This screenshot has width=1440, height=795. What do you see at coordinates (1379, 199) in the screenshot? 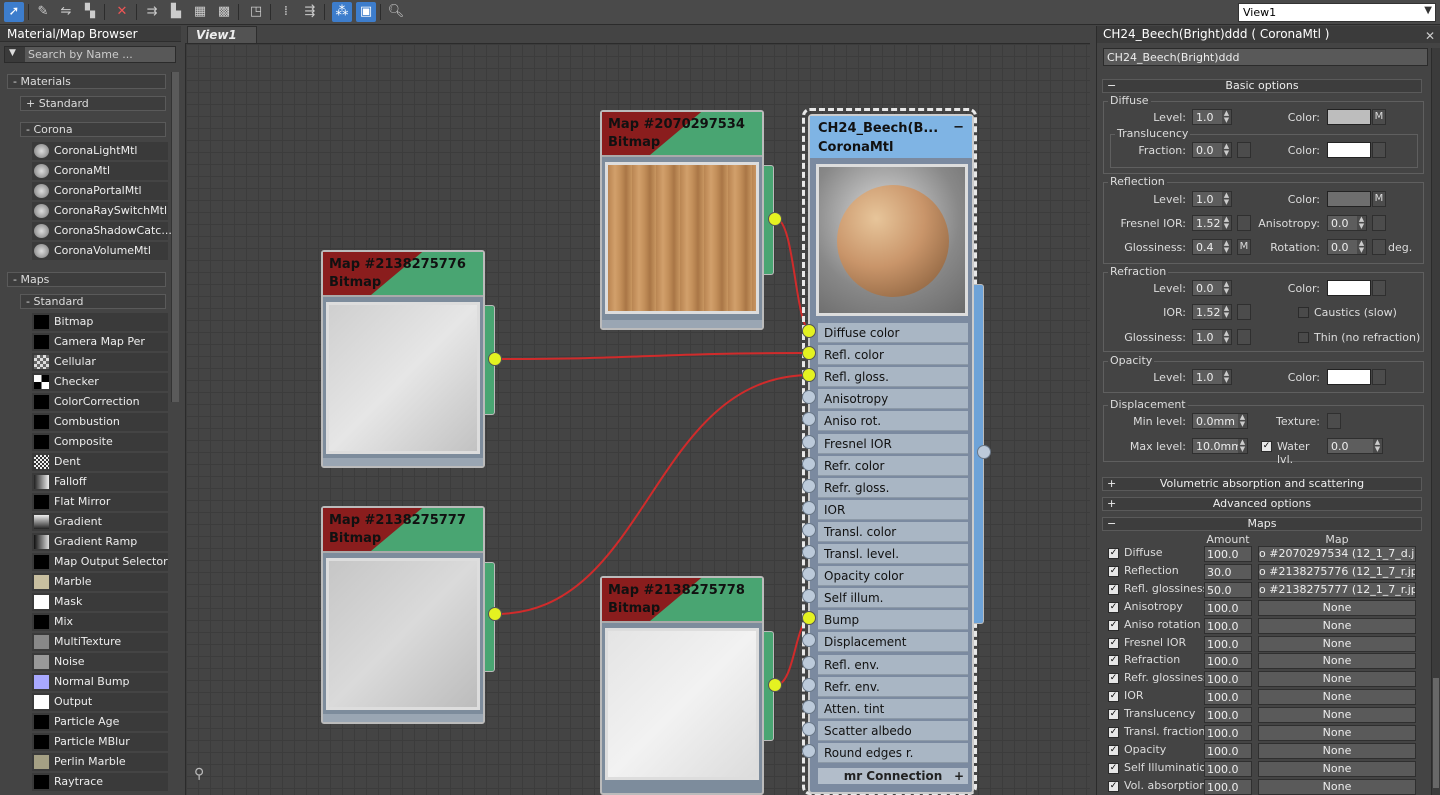
I see `reflection-map-button: M` at bounding box center [1379, 199].